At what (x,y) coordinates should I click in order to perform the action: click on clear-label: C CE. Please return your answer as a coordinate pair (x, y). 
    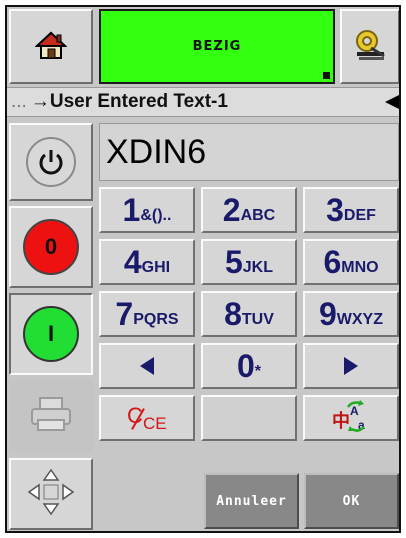
    Looking at the image, I should click on (147, 418).